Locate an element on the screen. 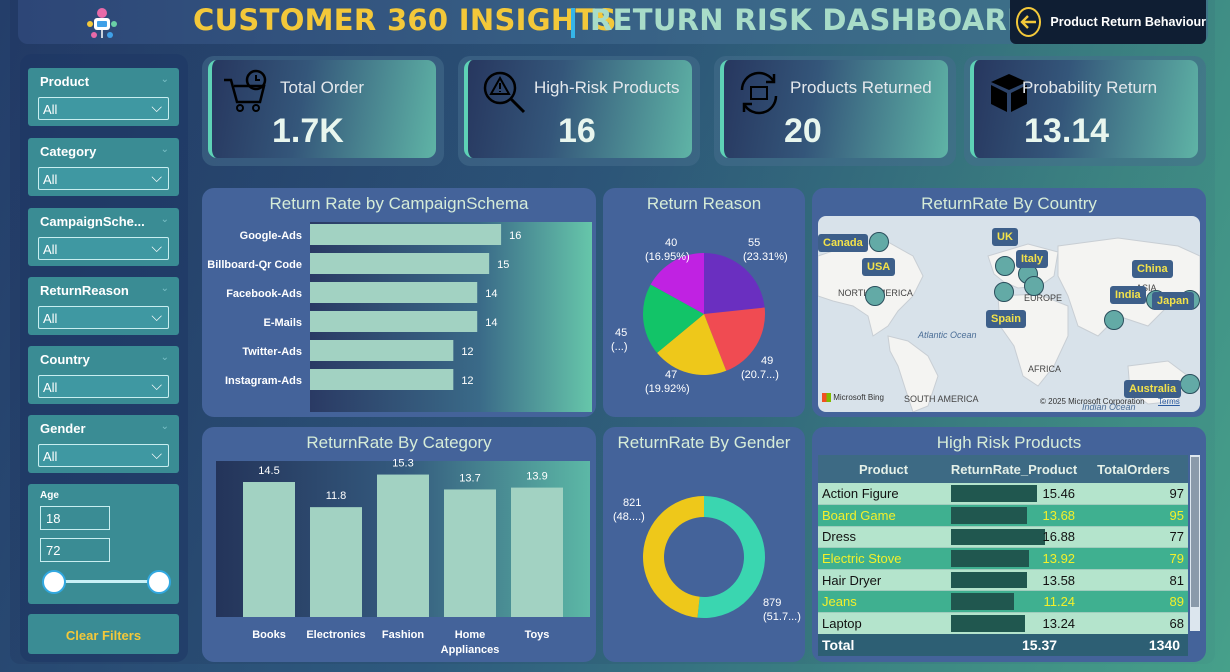 The image size is (1230, 672). slicer-gender: Gender ⌄ All ⌵ is located at coordinates (103, 444).